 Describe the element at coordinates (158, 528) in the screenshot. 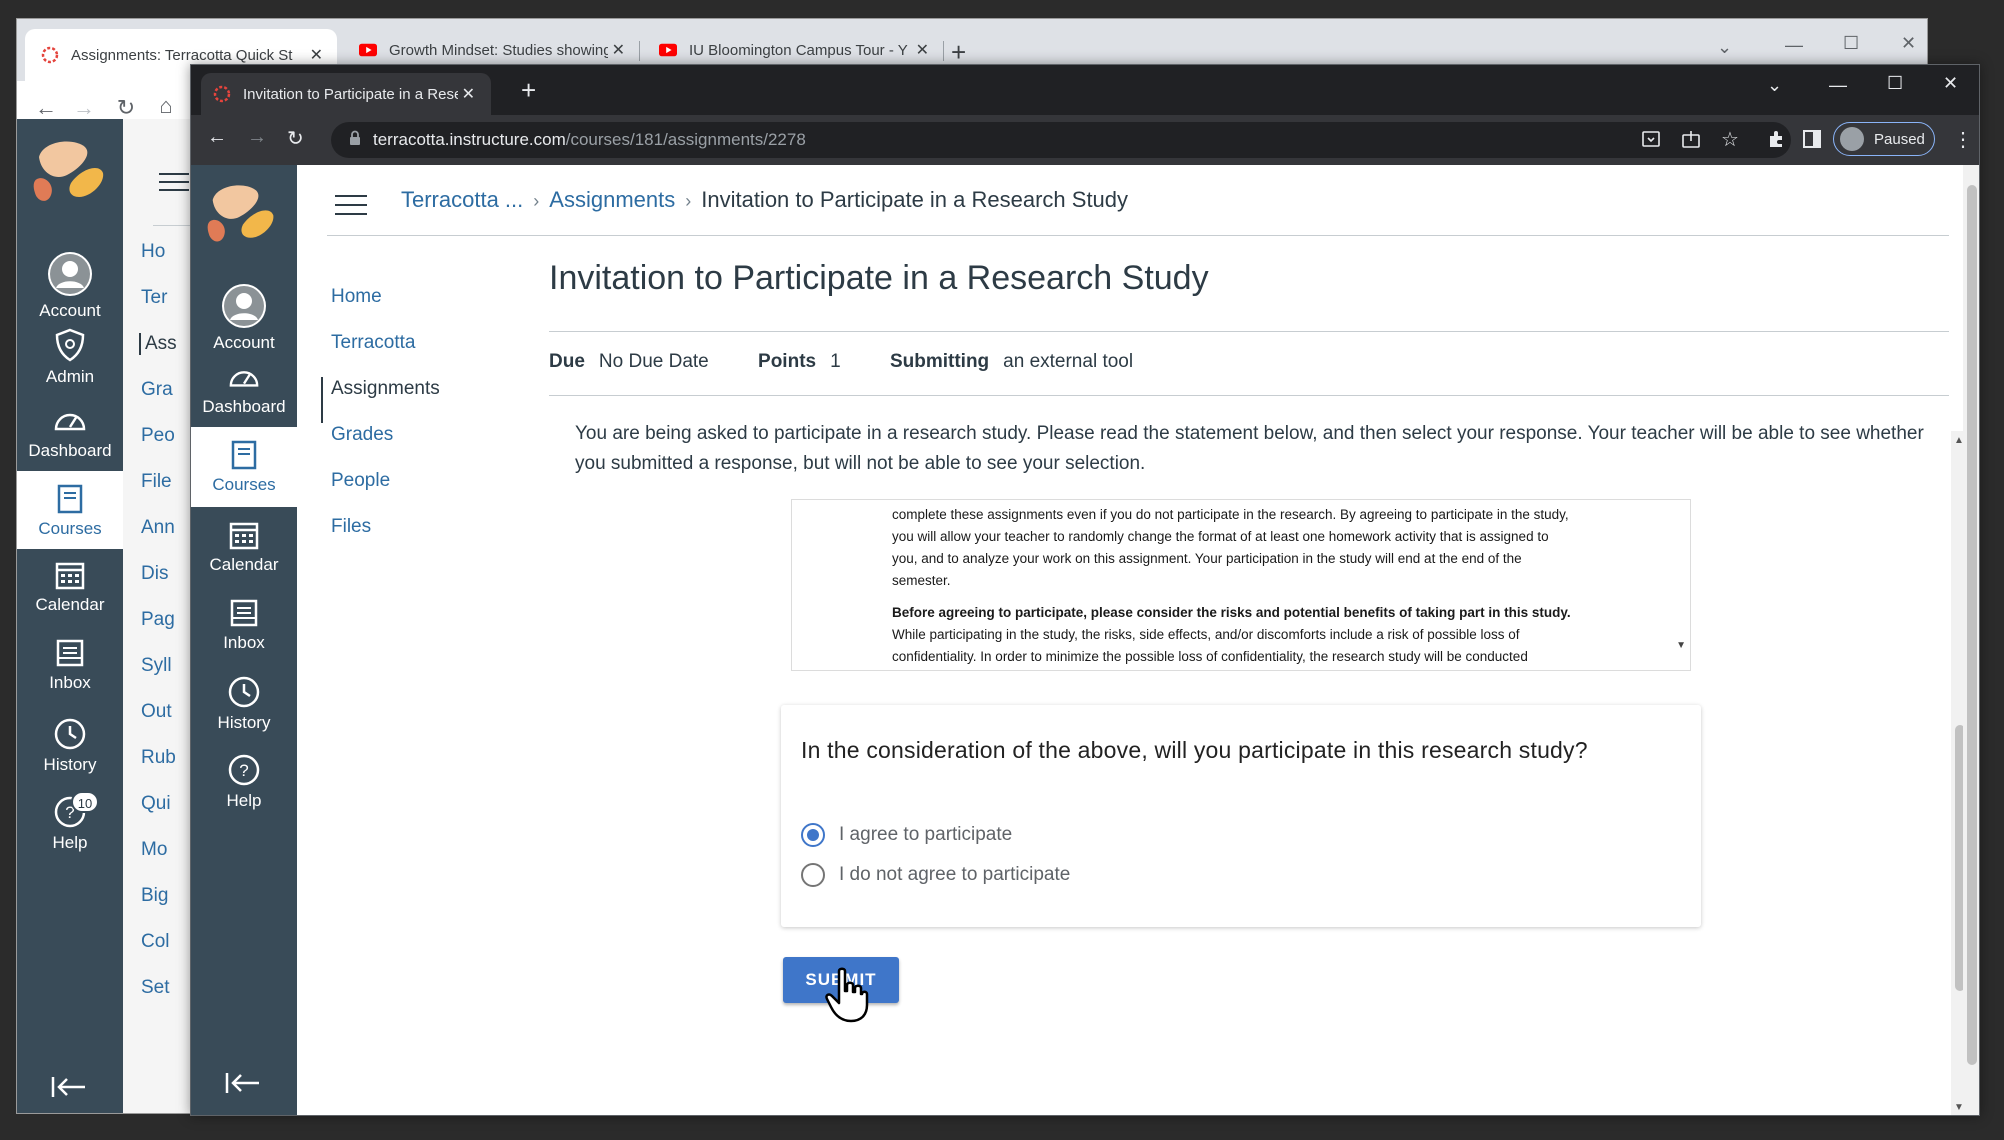

I see `bg-course-nav-item: Ann` at that location.